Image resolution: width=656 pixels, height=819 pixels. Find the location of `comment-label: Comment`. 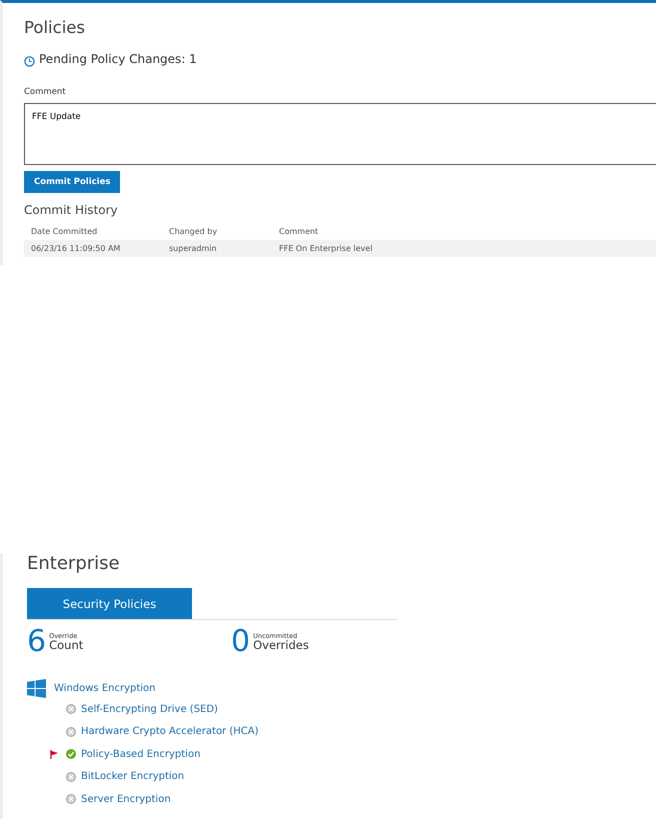

comment-label: Comment is located at coordinates (45, 92).